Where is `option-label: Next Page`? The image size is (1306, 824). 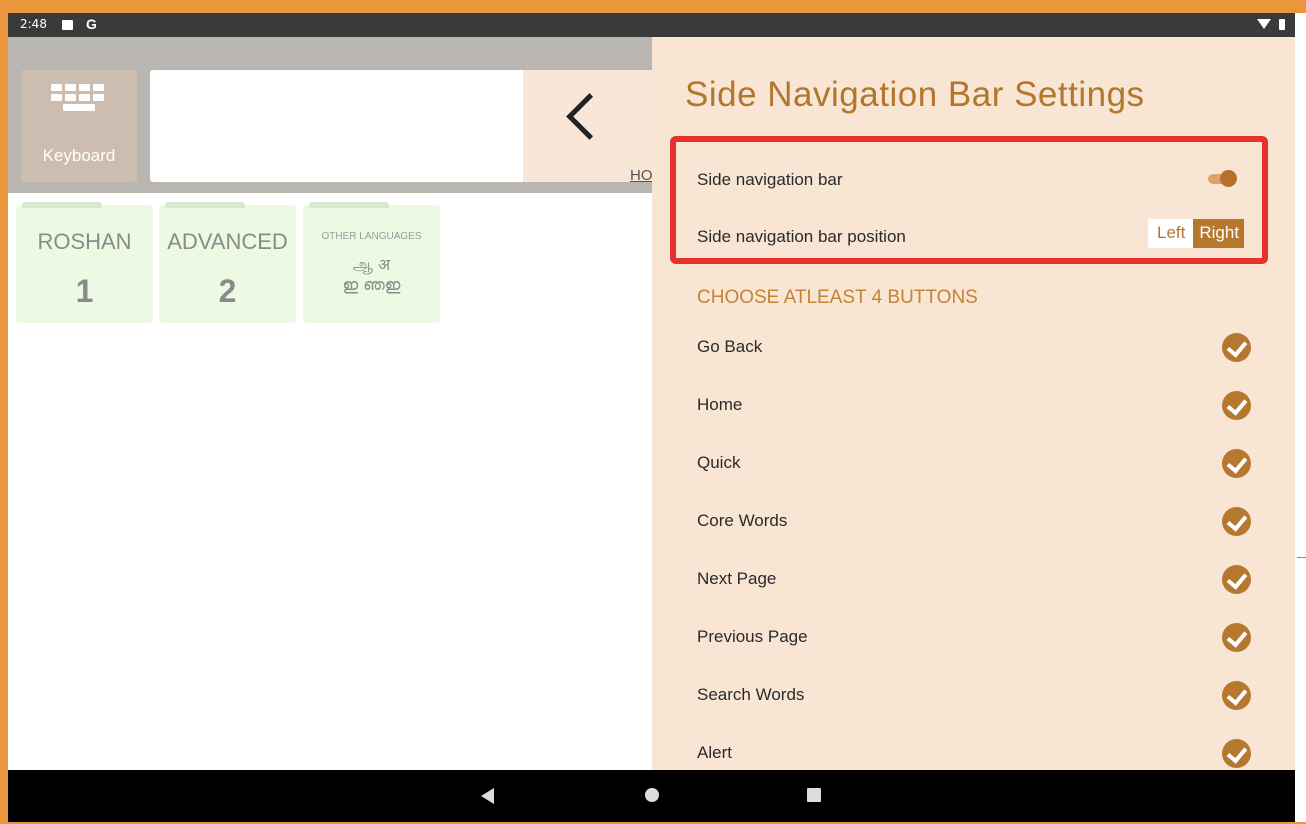
option-label: Next Page is located at coordinates (737, 578).